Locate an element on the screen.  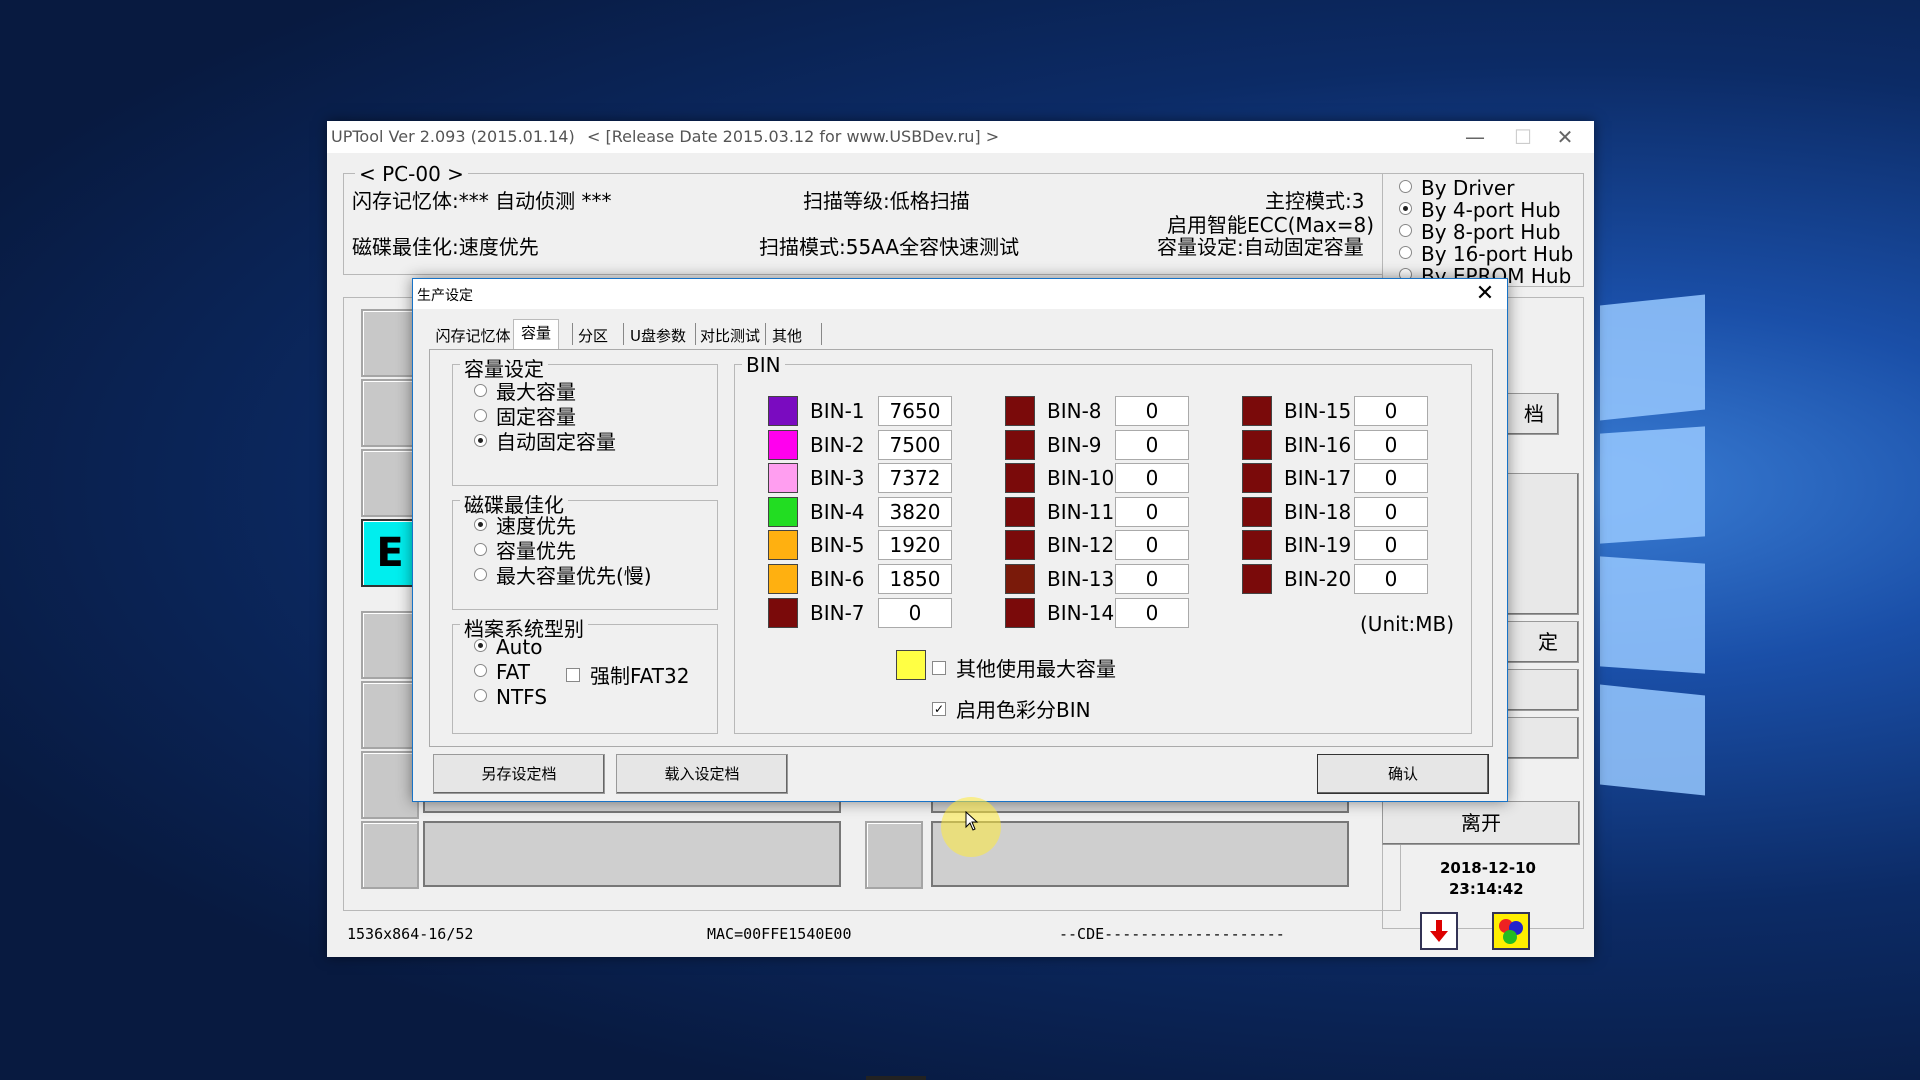
tab-capacity: 容量 is located at coordinates (536, 334).